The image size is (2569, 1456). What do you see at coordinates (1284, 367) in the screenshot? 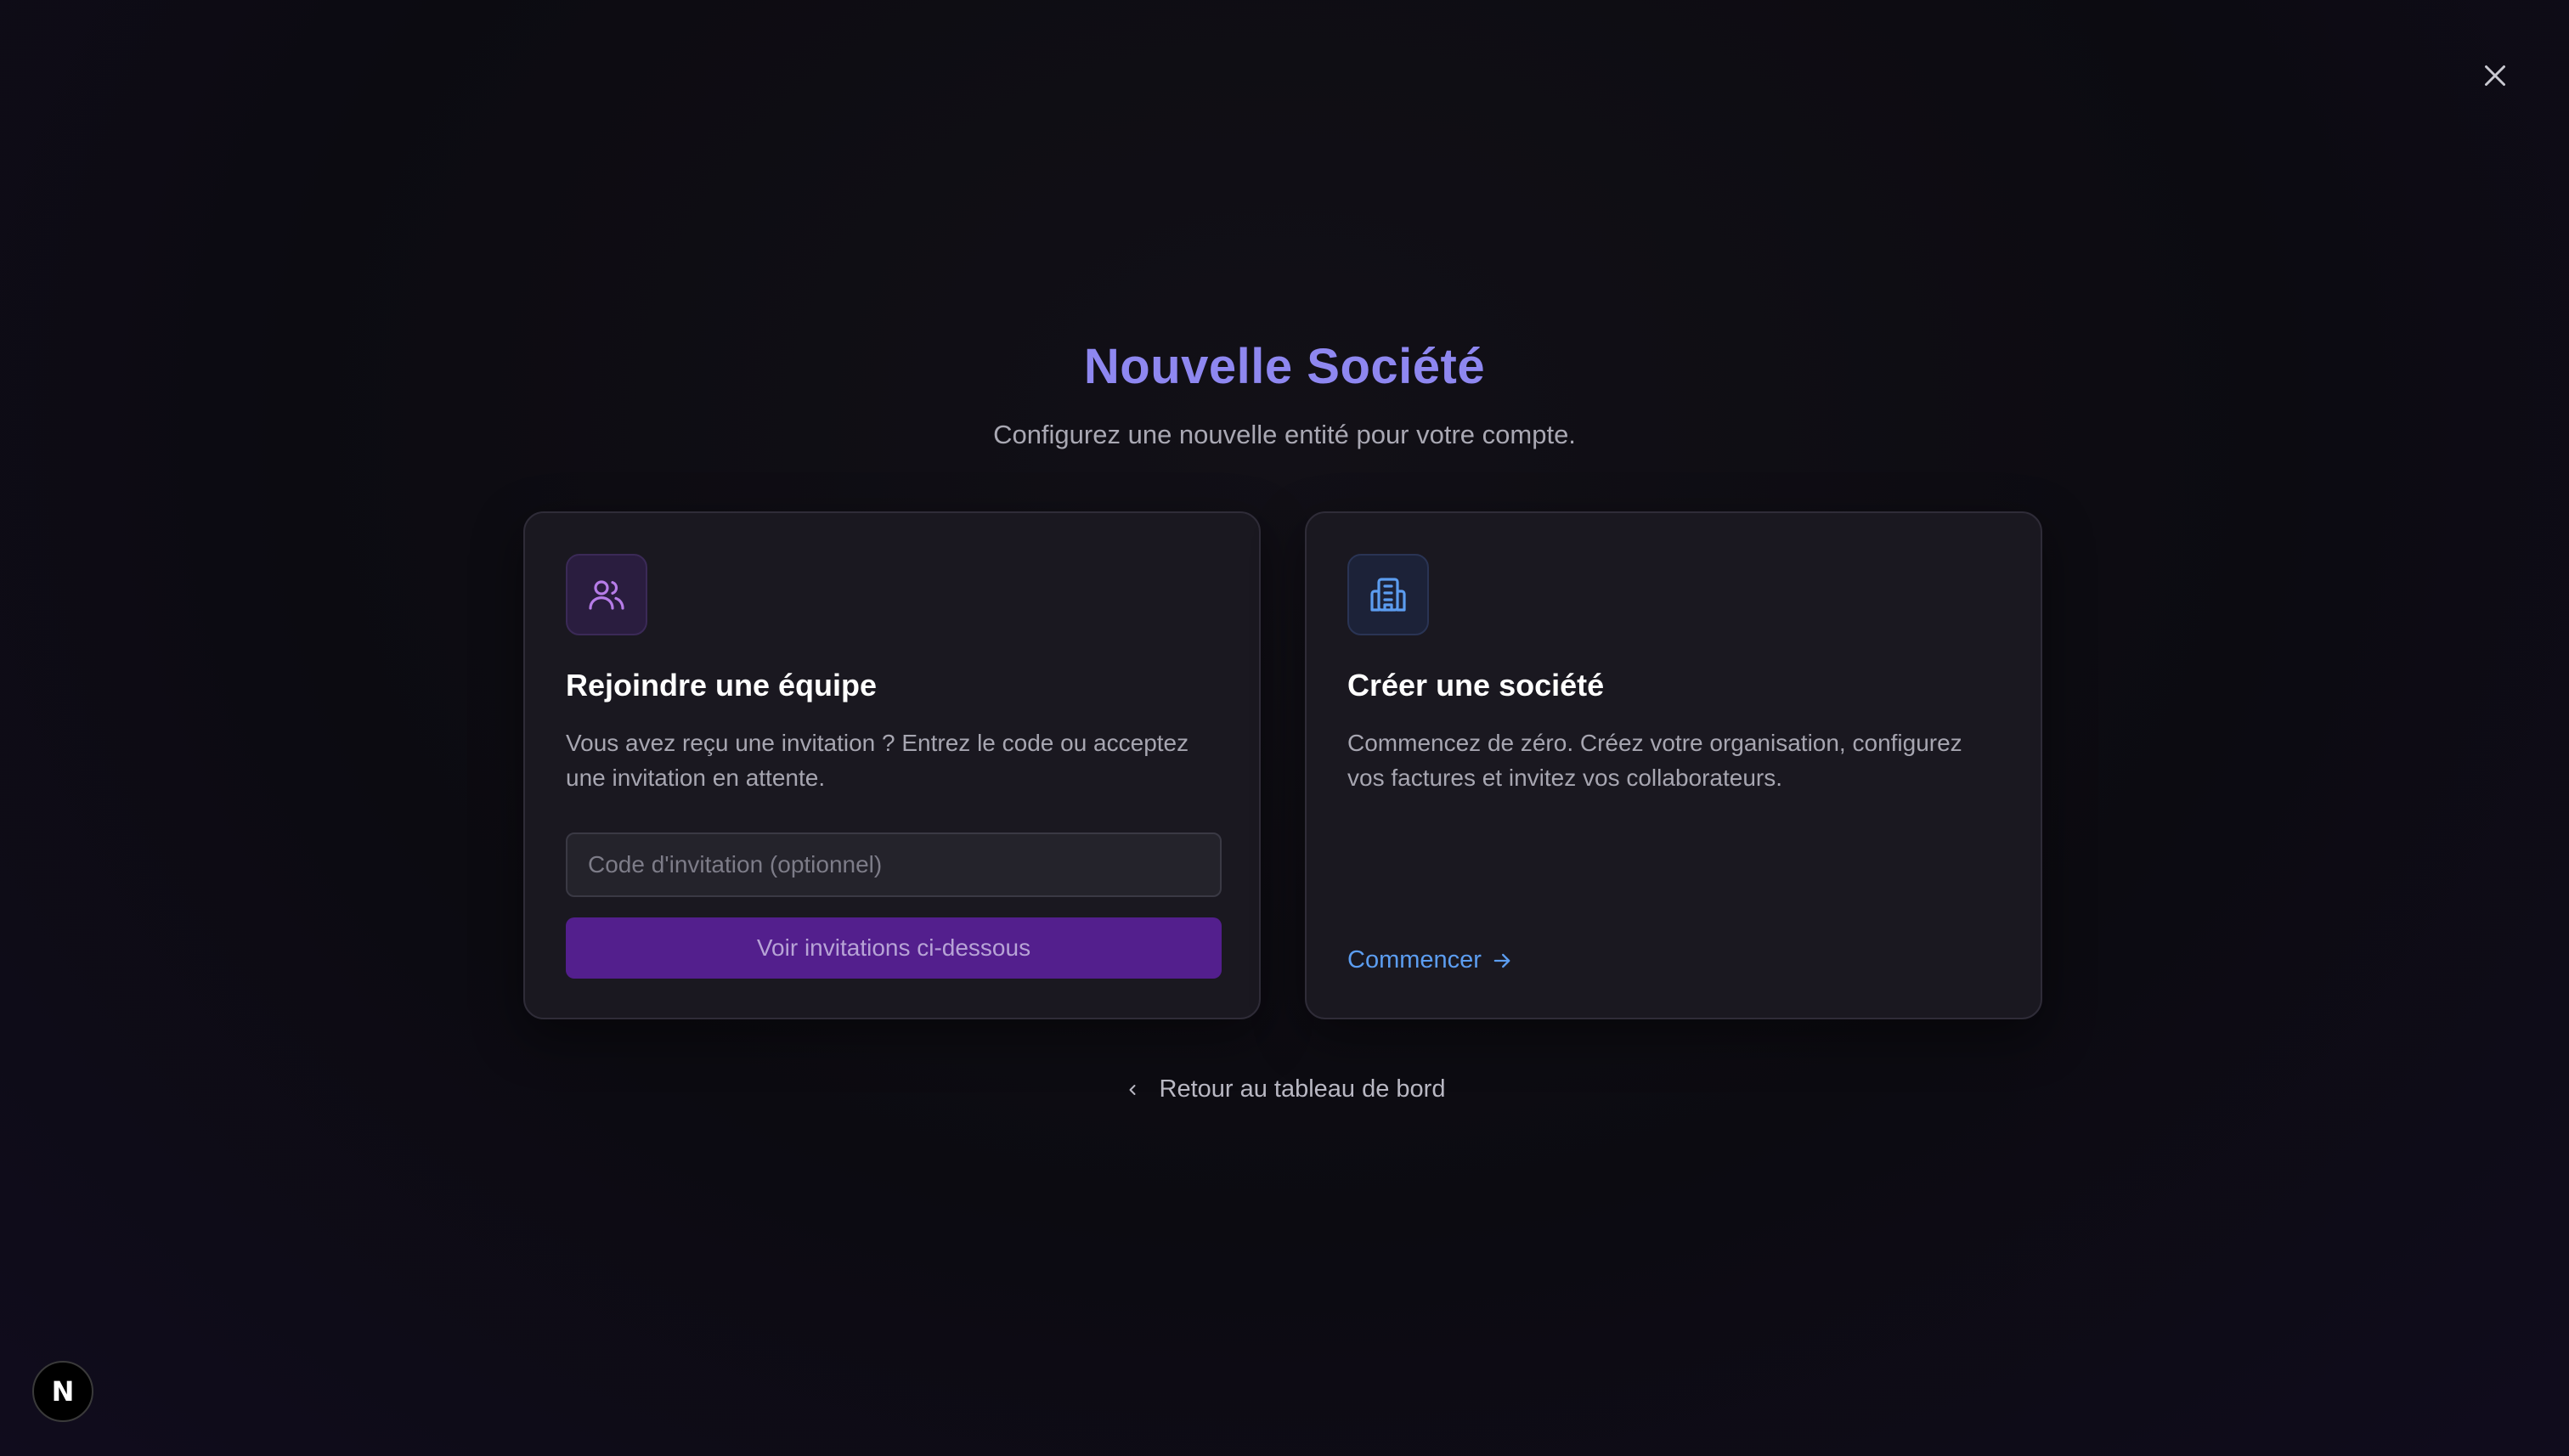
I see `page-title: Nouvelle Société` at bounding box center [1284, 367].